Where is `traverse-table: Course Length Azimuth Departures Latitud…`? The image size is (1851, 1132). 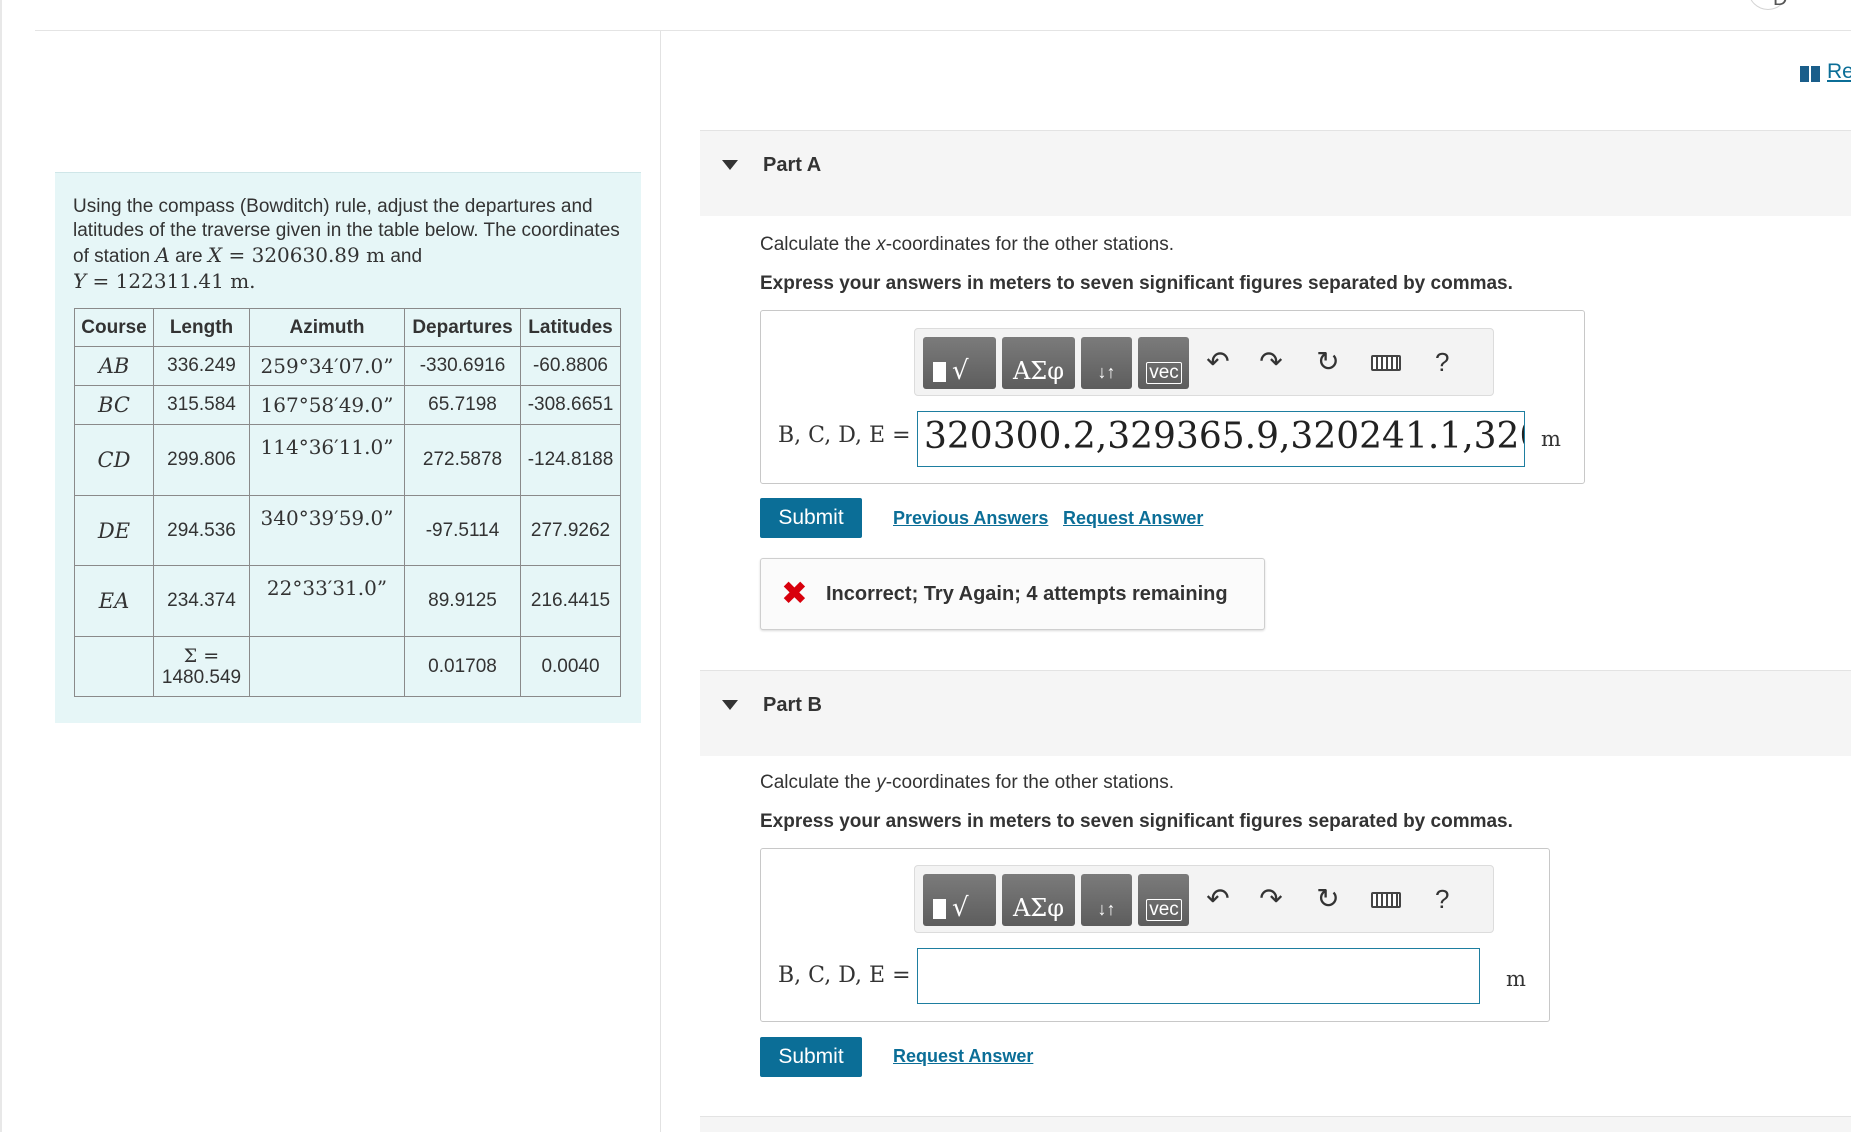 traverse-table: Course Length Azimuth Departures Latitud… is located at coordinates (347, 502).